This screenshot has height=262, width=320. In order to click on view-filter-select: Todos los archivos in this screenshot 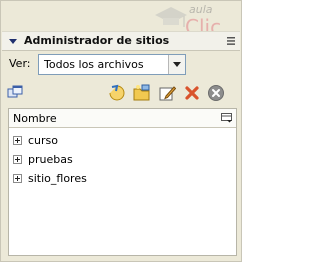, I will do `click(112, 64)`.